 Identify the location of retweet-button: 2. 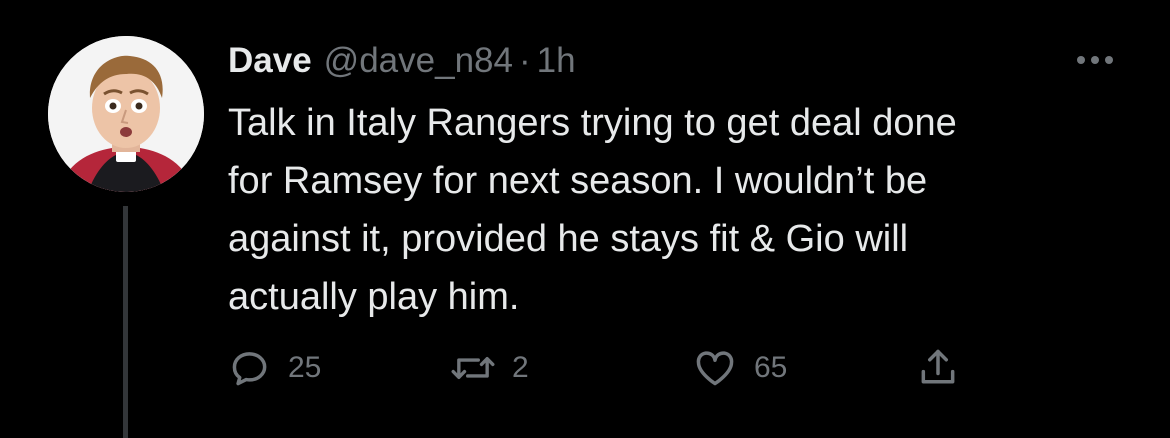
(489, 368).